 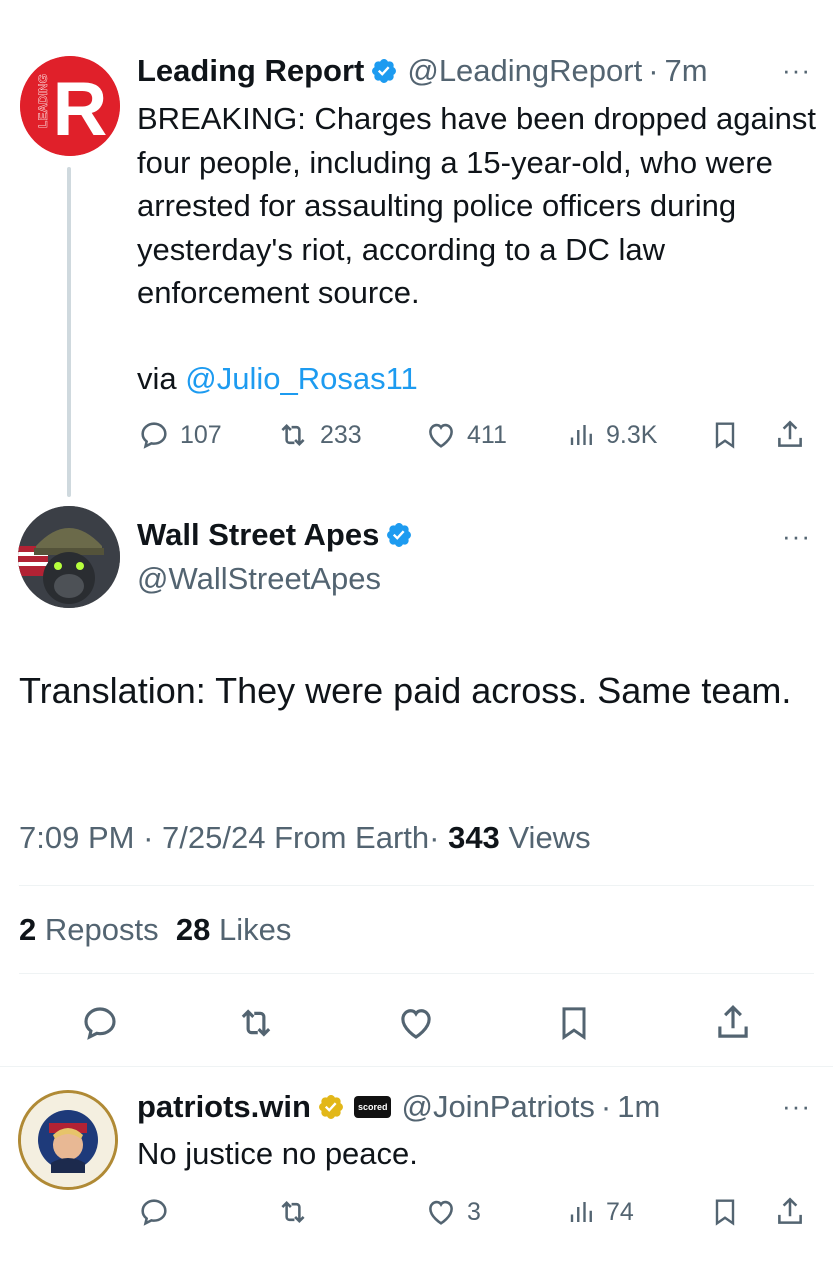 What do you see at coordinates (28, 929) in the screenshot?
I see `reposts-count: 2` at bounding box center [28, 929].